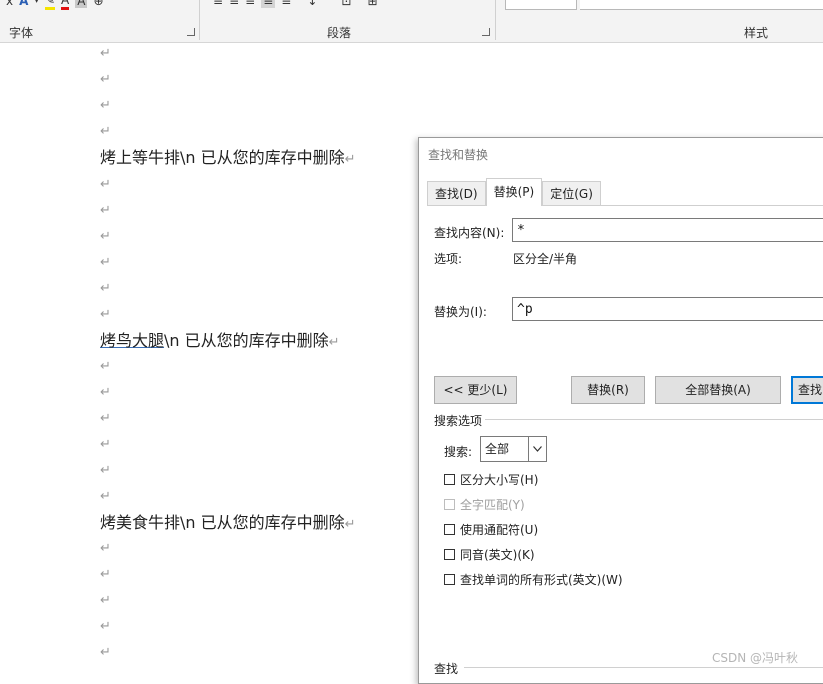  Describe the element at coordinates (446, 669) in the screenshot. I see `find-section-heading: 查找` at that location.